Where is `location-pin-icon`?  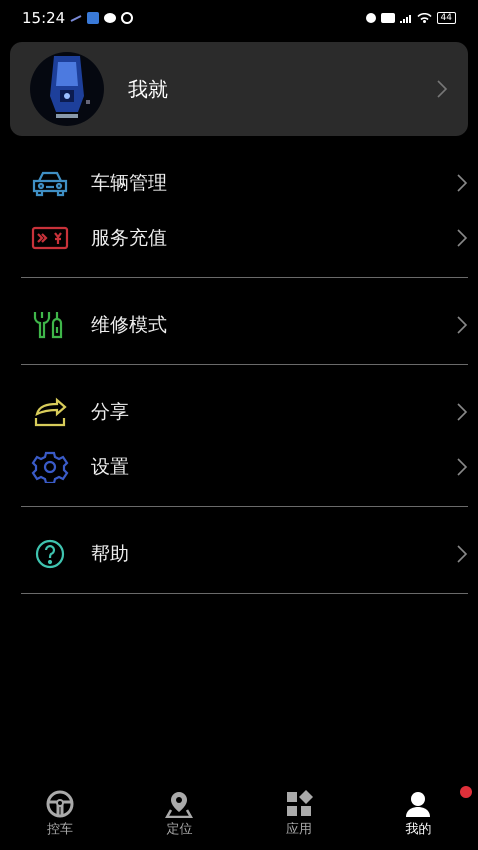 location-pin-icon is located at coordinates (179, 804).